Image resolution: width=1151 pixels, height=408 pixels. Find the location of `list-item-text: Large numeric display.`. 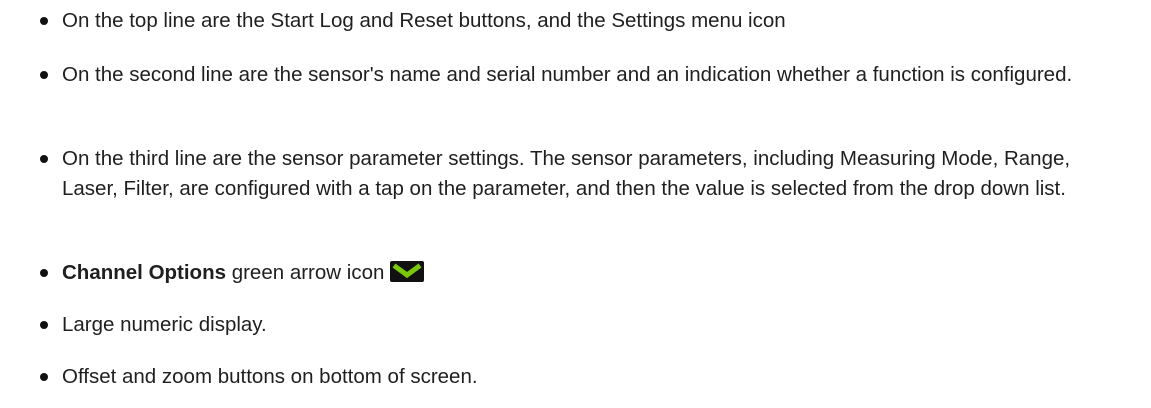

list-item-text: Large numeric display. is located at coordinates (164, 324).